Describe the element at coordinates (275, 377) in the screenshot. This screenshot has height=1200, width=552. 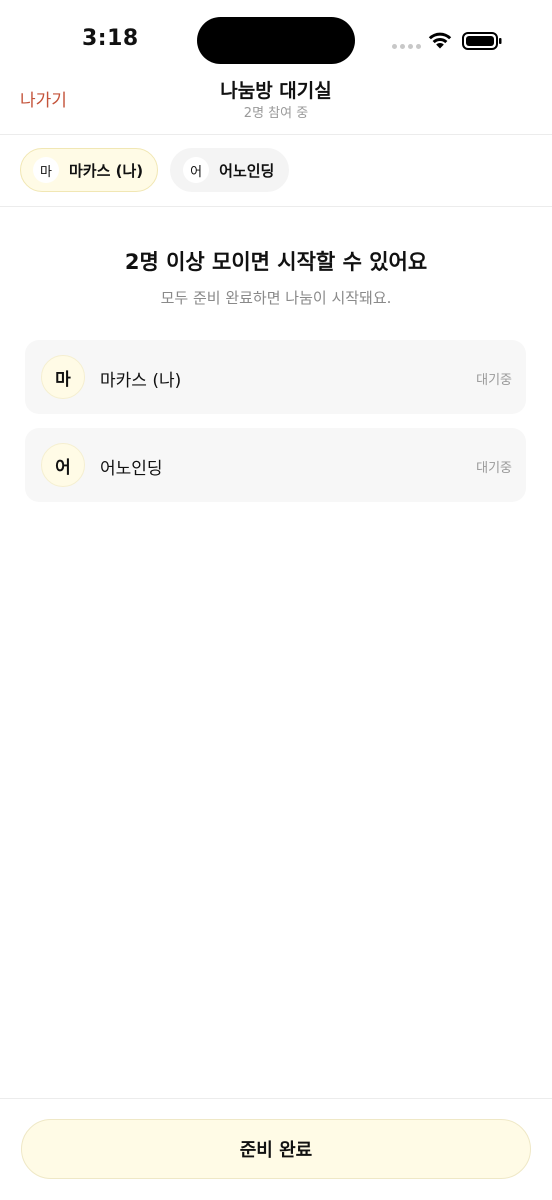
I see `list-item: 마 마카스 (나) 대기중` at that location.